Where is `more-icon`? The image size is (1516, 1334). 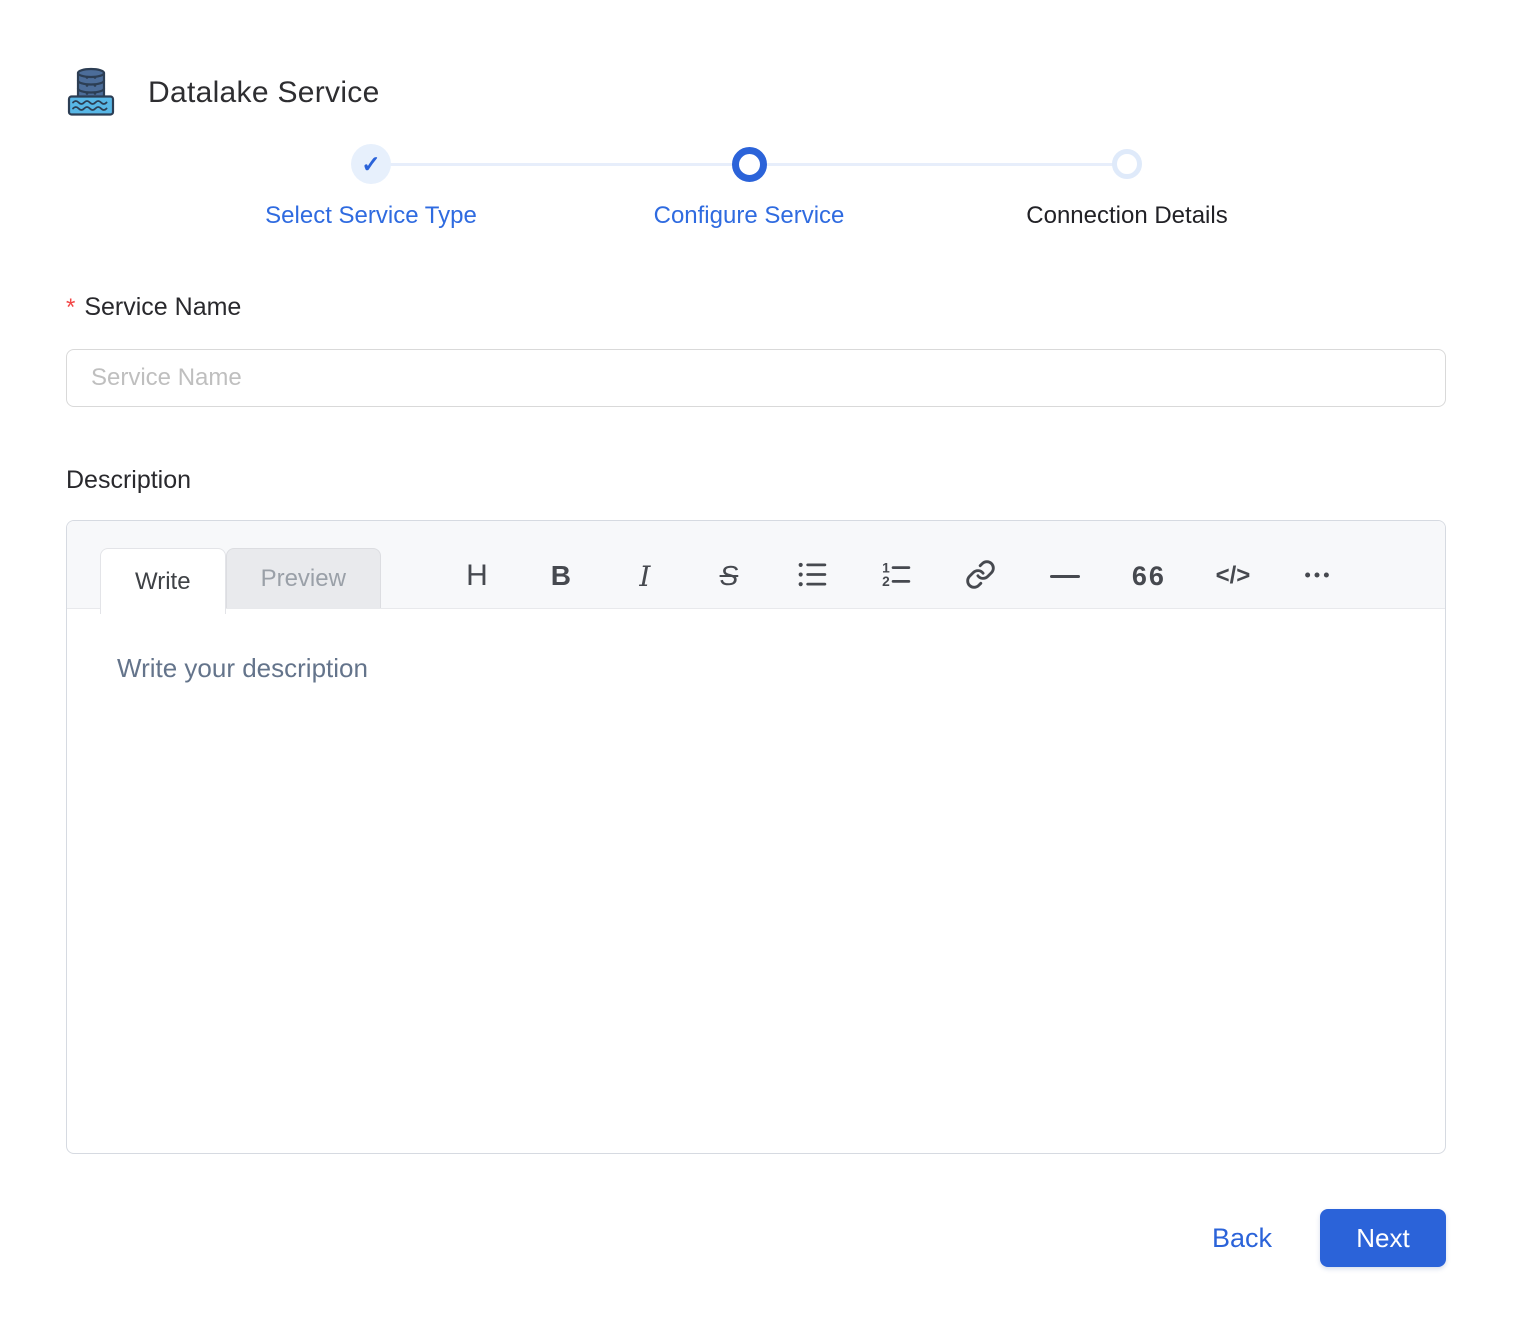 more-icon is located at coordinates (1317, 576).